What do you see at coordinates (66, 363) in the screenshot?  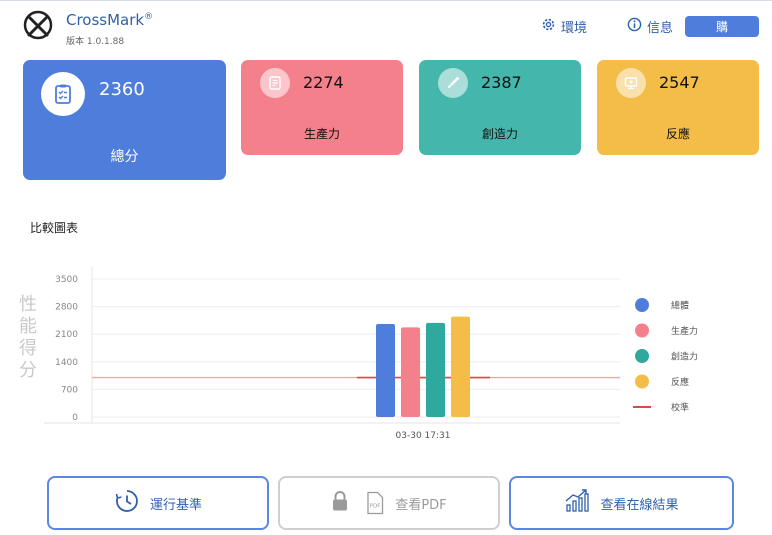 I see `y-tick-label: 1400` at bounding box center [66, 363].